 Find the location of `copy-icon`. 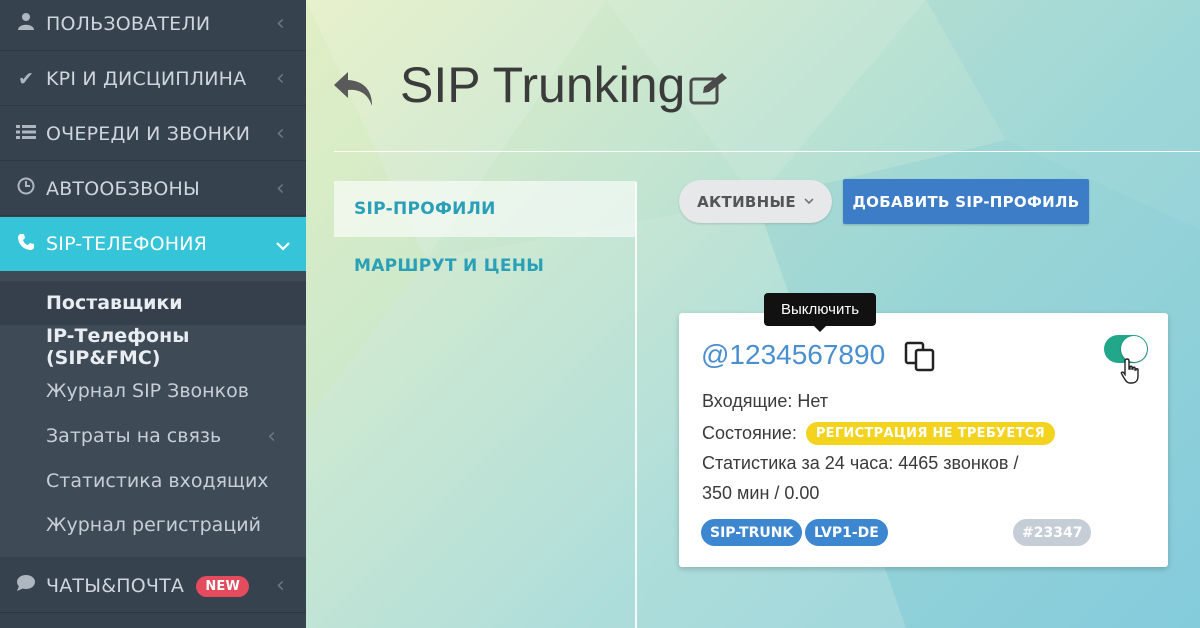

copy-icon is located at coordinates (921, 357).